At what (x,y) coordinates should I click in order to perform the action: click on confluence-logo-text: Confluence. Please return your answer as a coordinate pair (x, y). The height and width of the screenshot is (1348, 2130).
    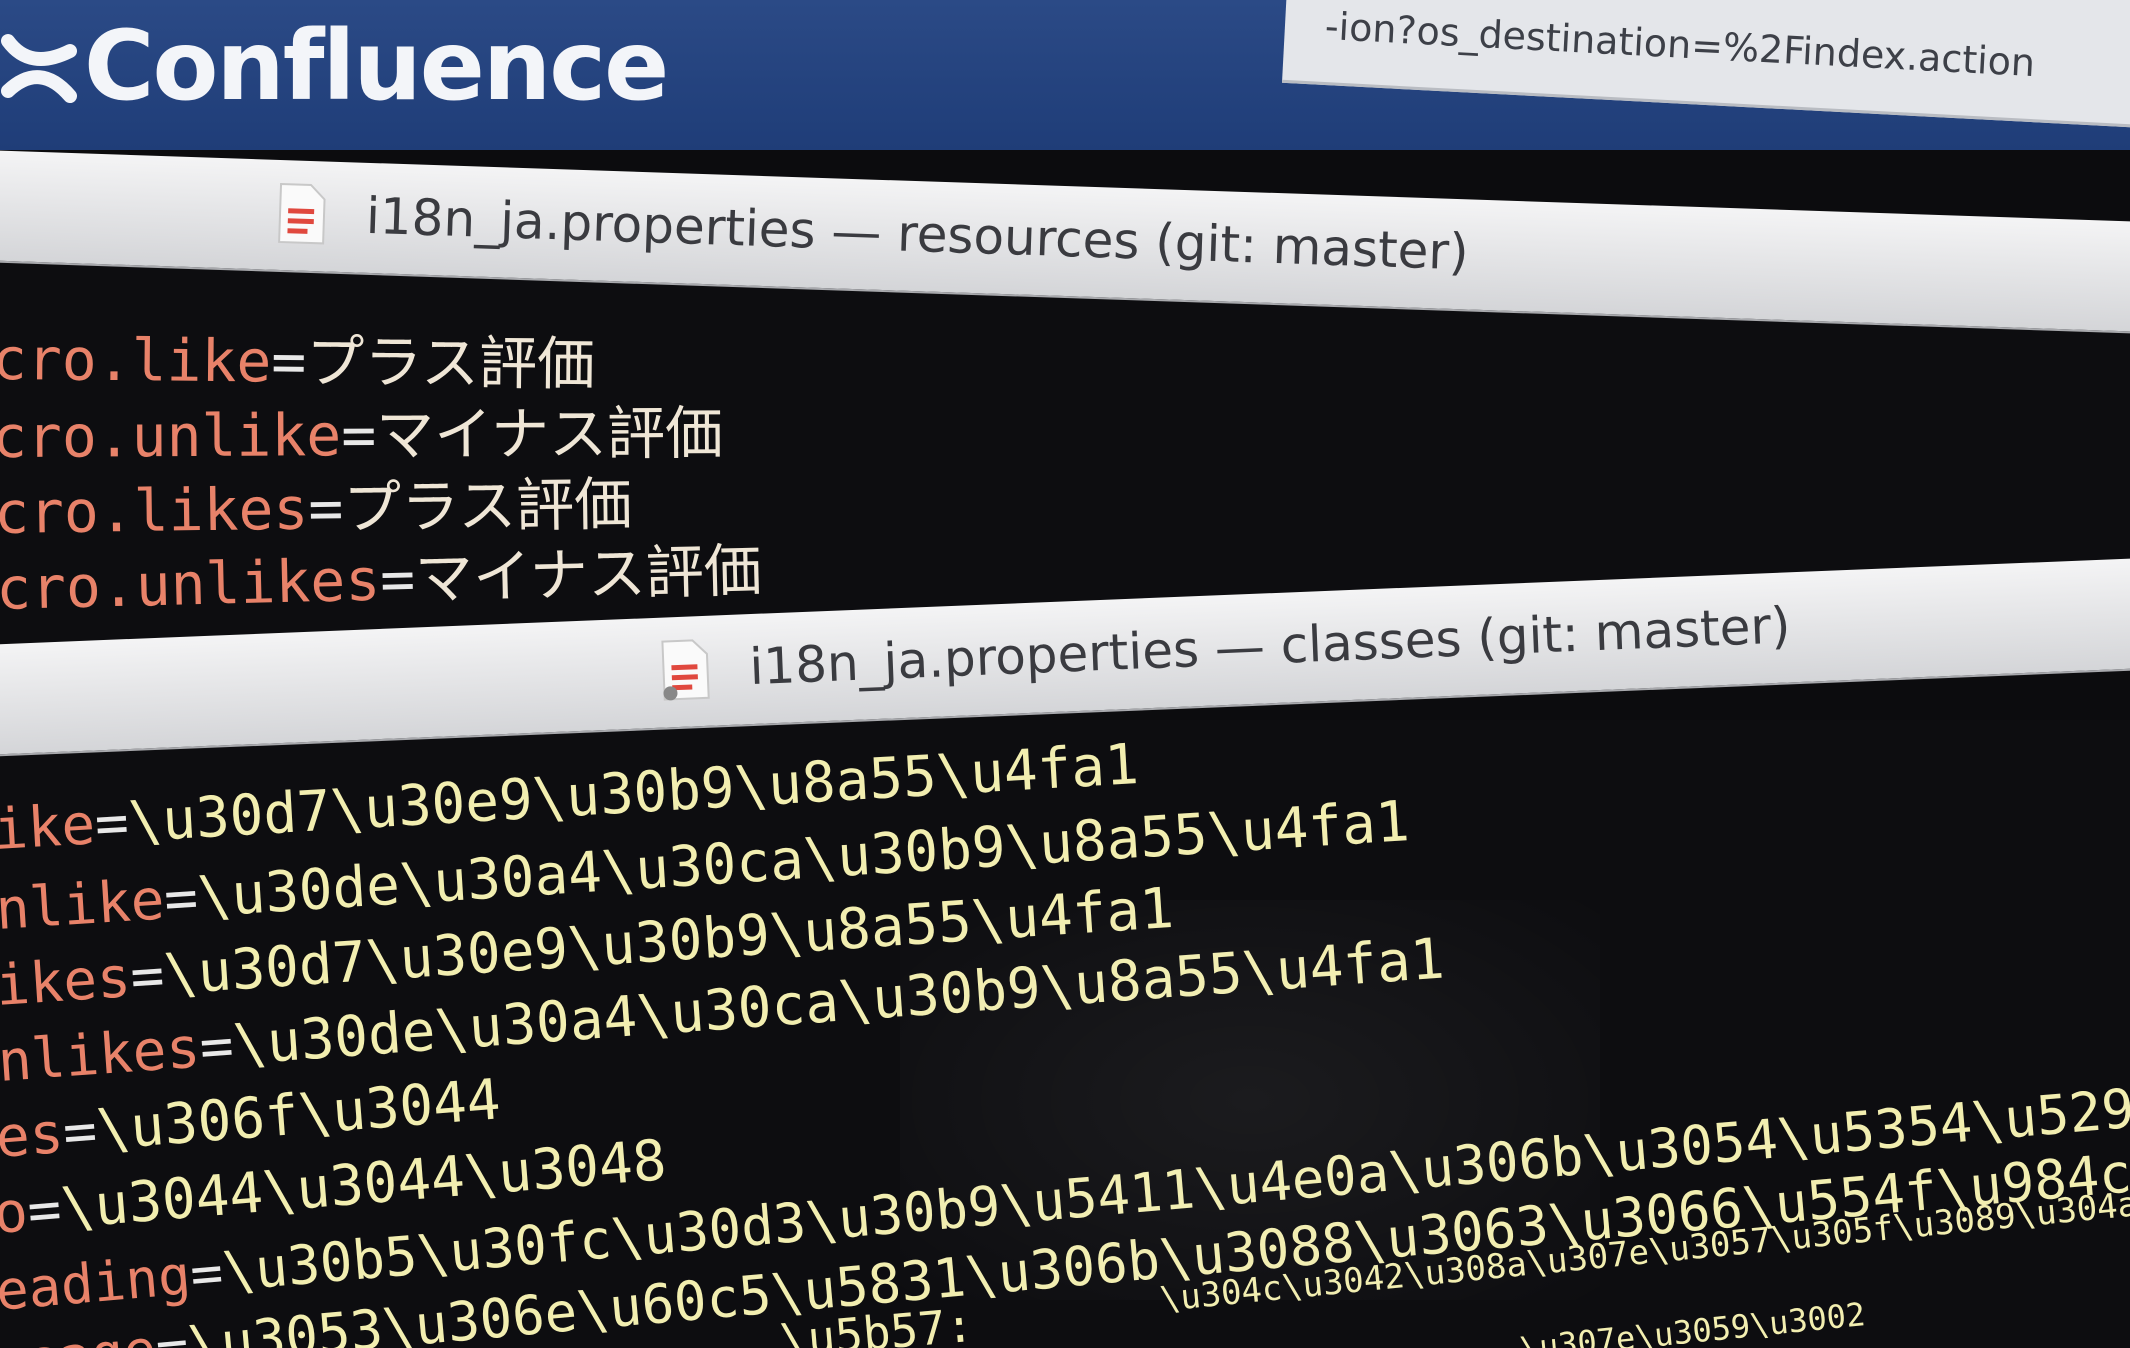
    Looking at the image, I should click on (376, 66).